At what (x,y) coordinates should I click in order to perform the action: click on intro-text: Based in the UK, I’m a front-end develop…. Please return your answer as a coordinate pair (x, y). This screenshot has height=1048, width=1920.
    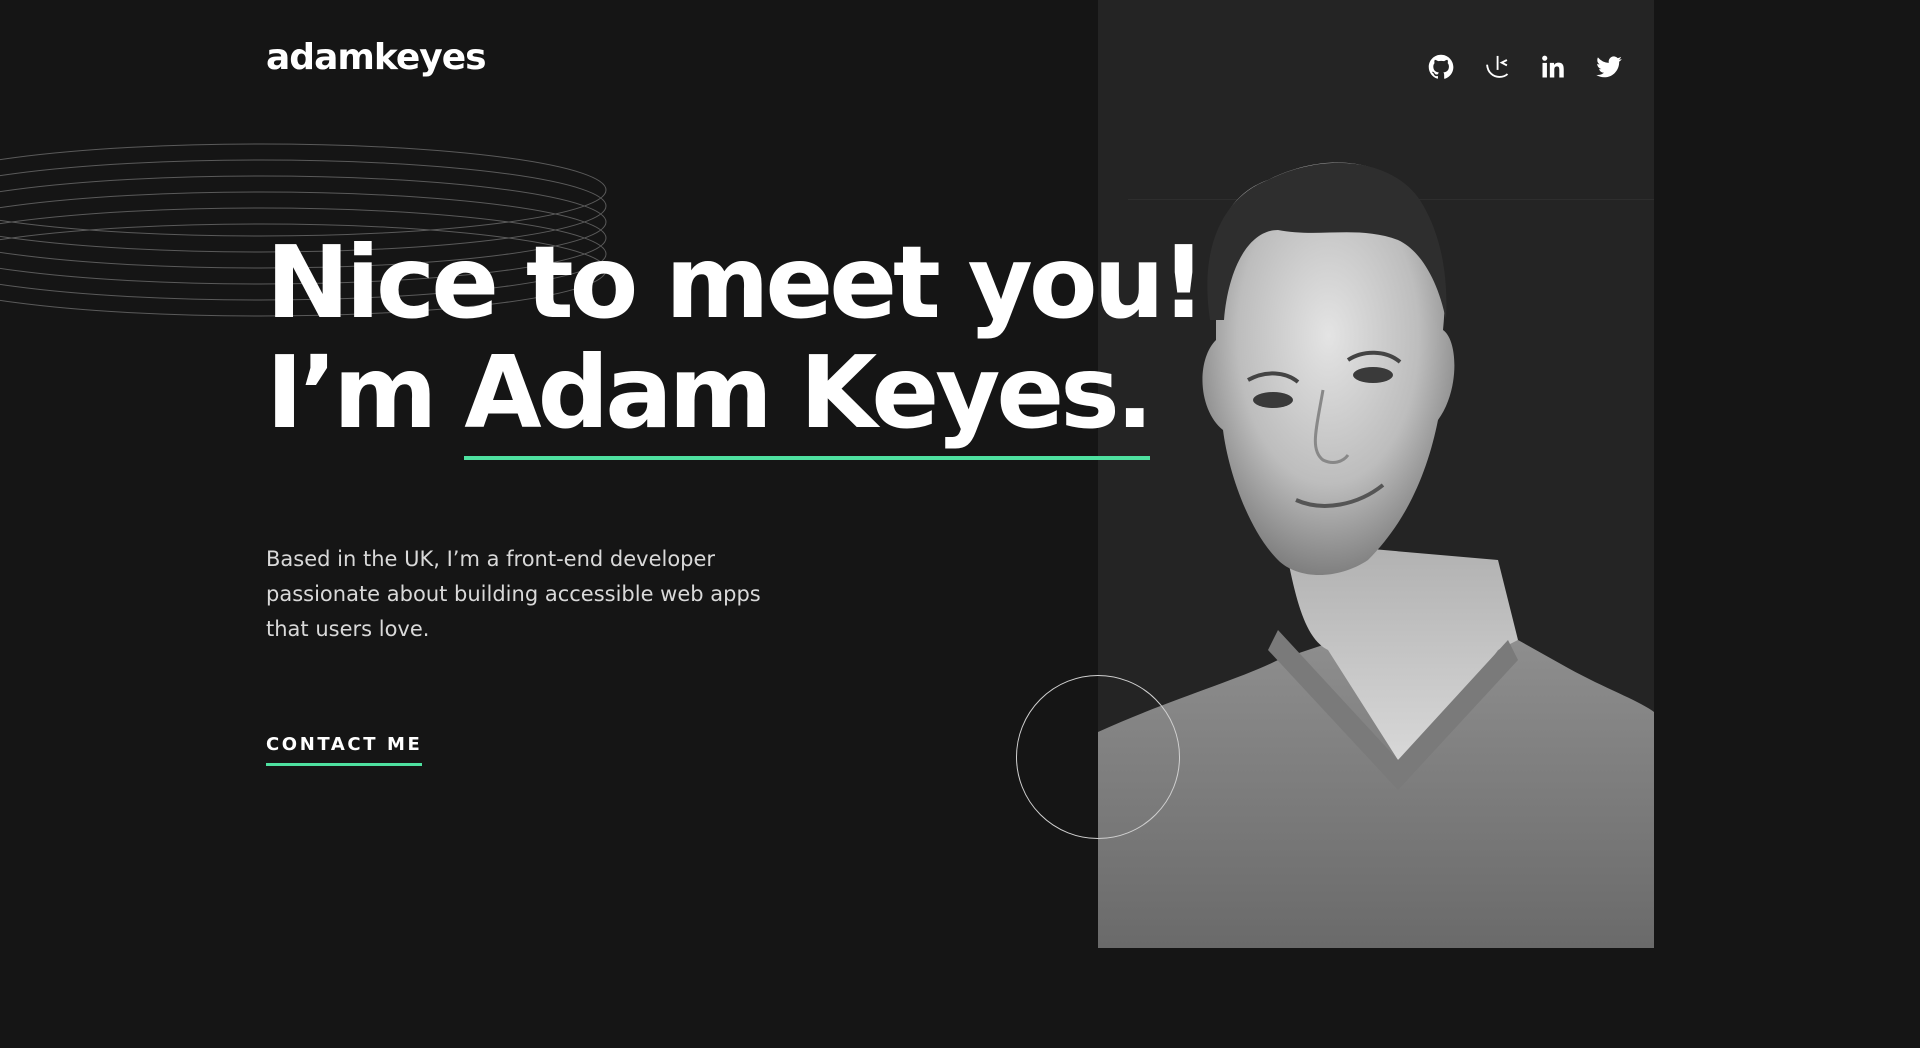
    Looking at the image, I should click on (513, 594).